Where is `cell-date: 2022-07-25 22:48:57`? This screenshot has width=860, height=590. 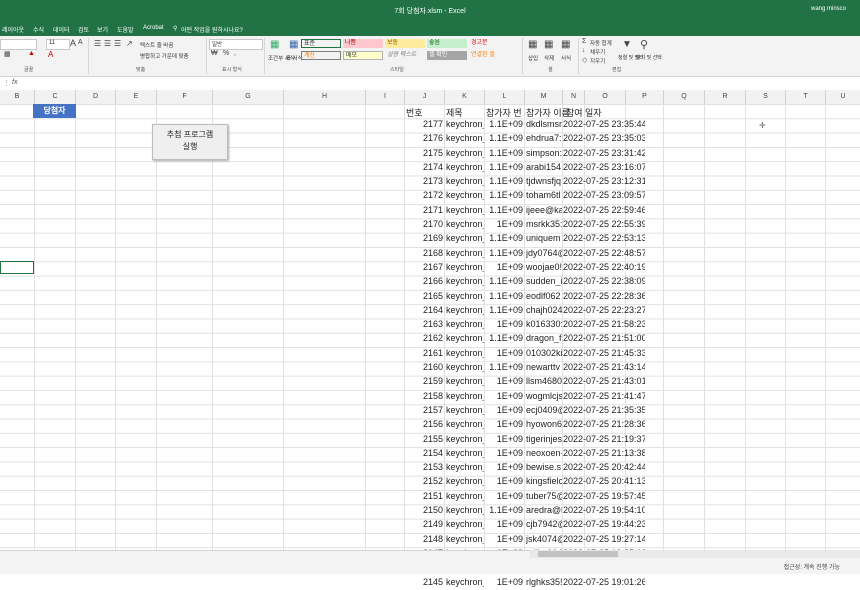
cell-date: 2022-07-25 22:48:57 is located at coordinates (604, 253).